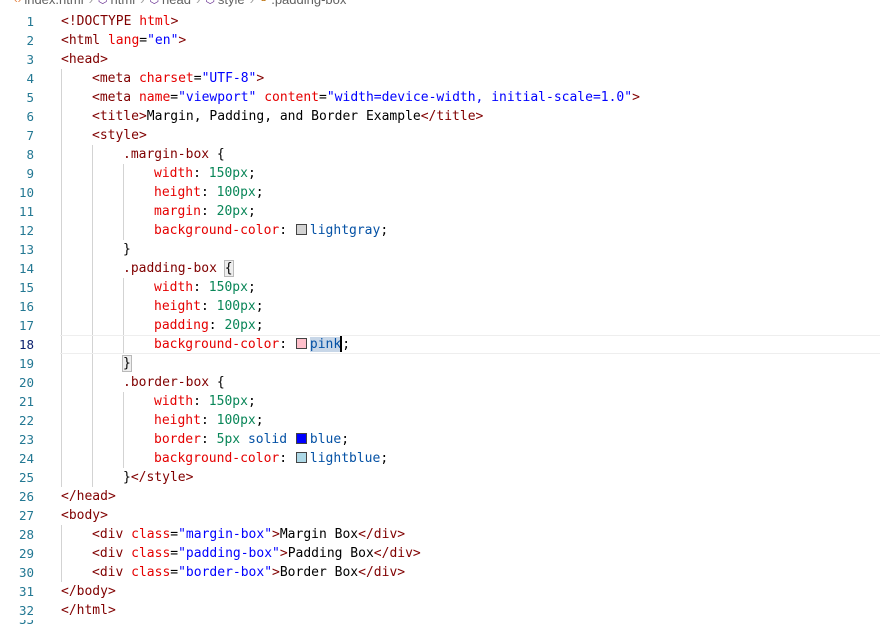 Image resolution: width=880 pixels, height=627 pixels. What do you see at coordinates (440, 268) in the screenshot?
I see `code-line: 14 .padding-box {` at bounding box center [440, 268].